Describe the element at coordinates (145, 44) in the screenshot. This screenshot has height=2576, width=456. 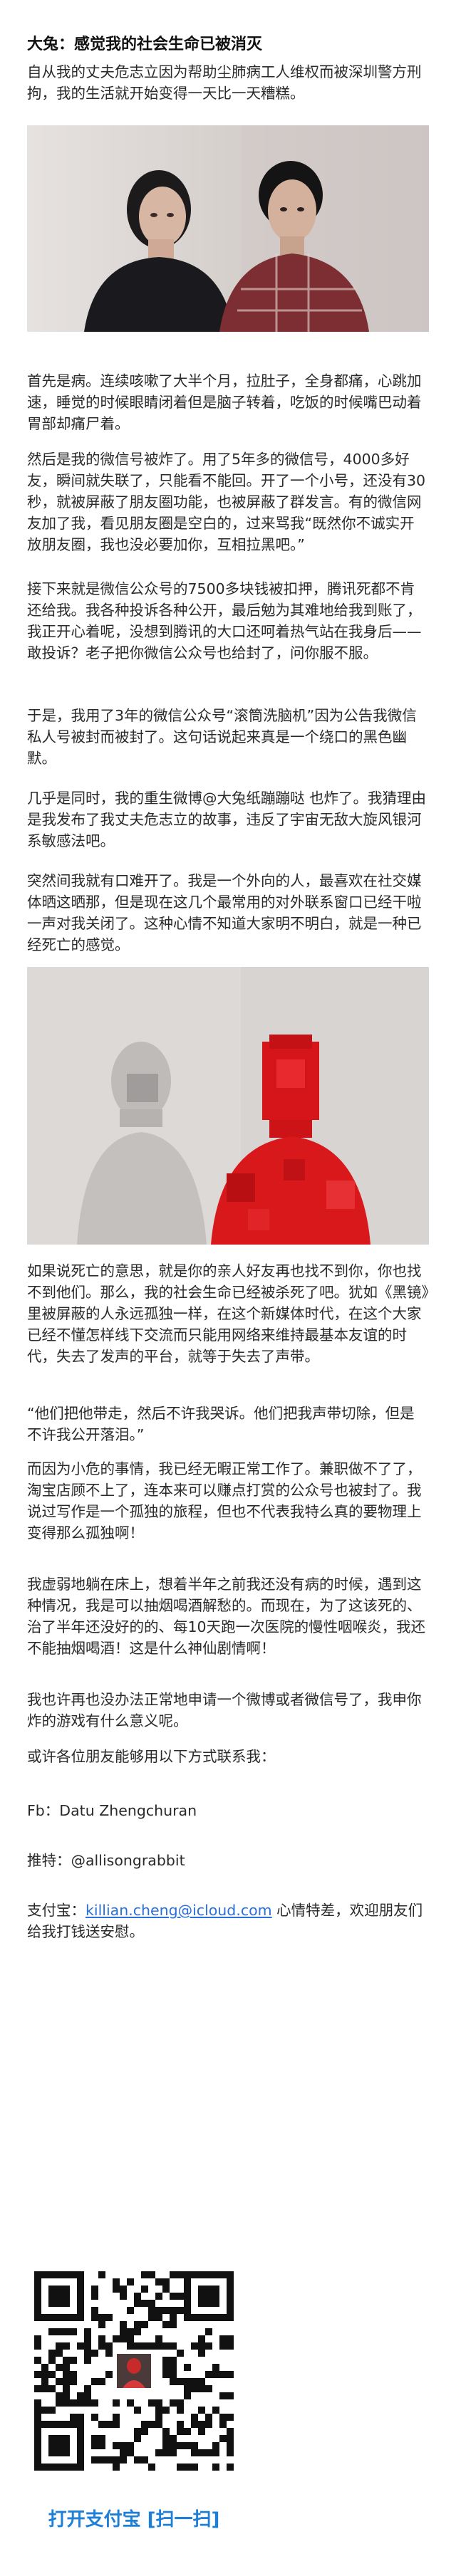
I see `article-title: 大兔：感觉我的社会生命已被消灭` at that location.